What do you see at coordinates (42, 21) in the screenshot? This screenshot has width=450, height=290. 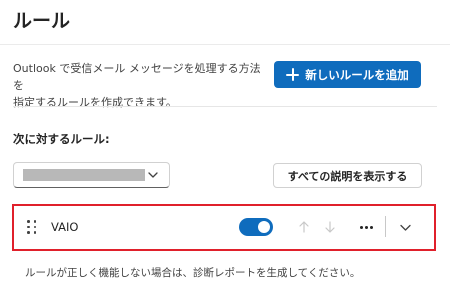 I see `page-title: ルール` at bounding box center [42, 21].